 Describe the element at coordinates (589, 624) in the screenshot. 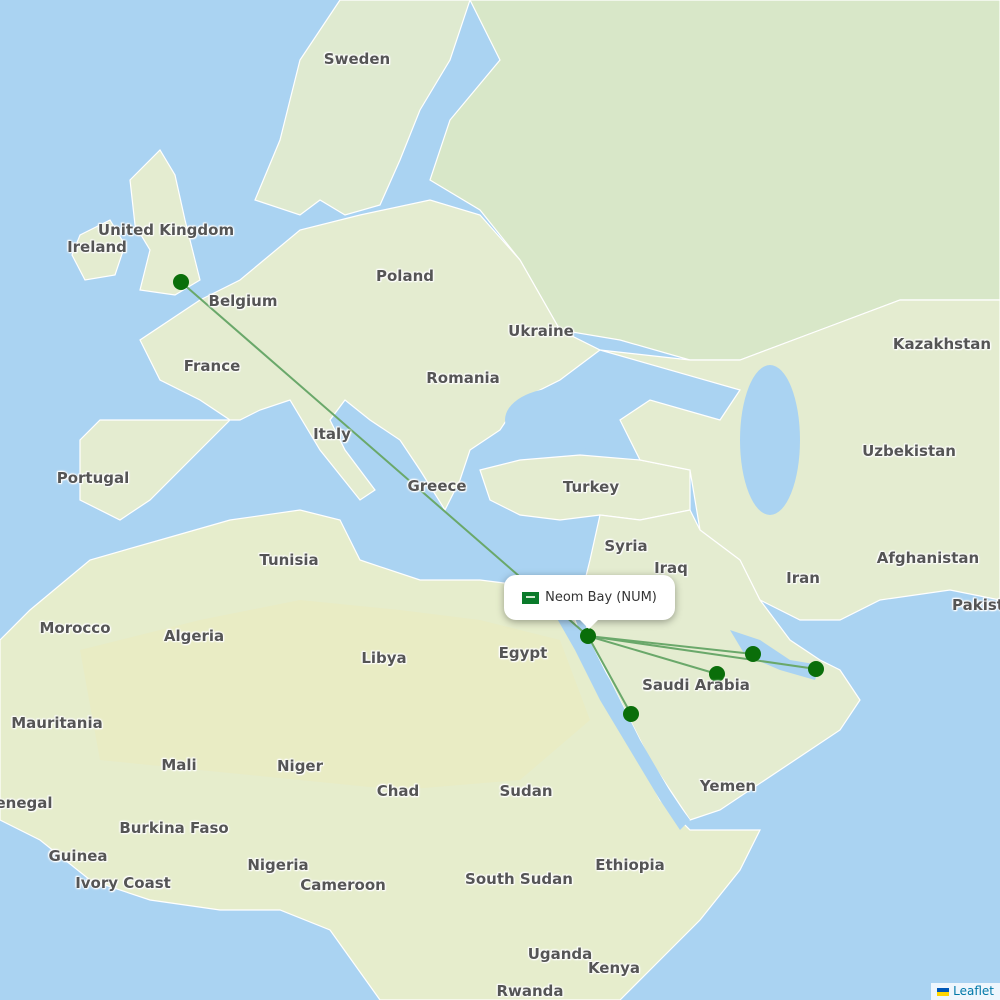

I see `popup-tip` at that location.